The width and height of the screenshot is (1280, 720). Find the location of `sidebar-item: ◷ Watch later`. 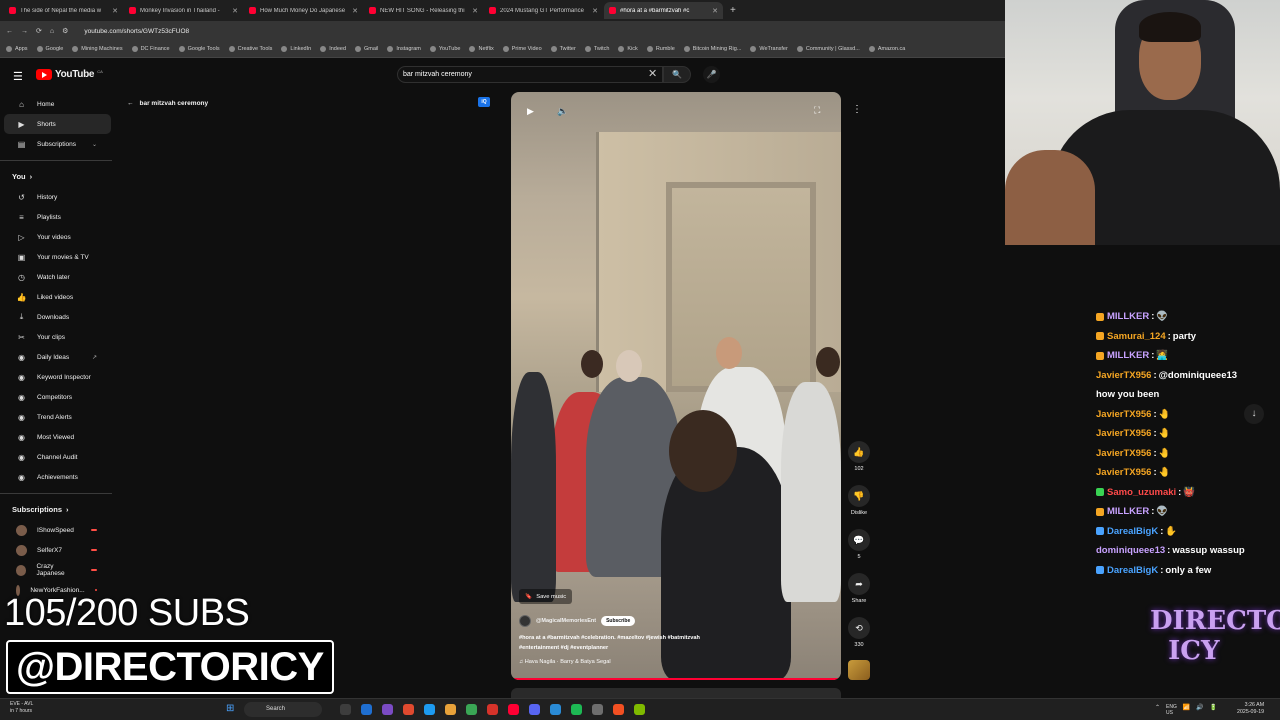

sidebar-item: ◷ Watch later is located at coordinates (57, 277).